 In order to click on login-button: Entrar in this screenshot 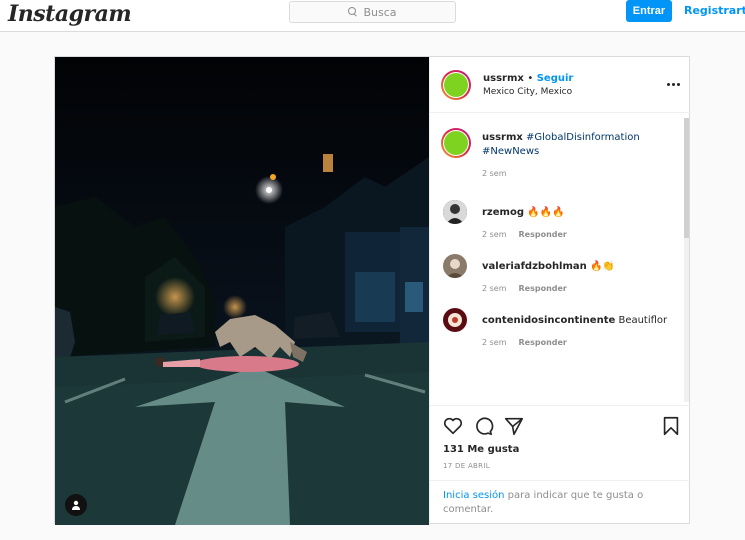, I will do `click(649, 11)`.